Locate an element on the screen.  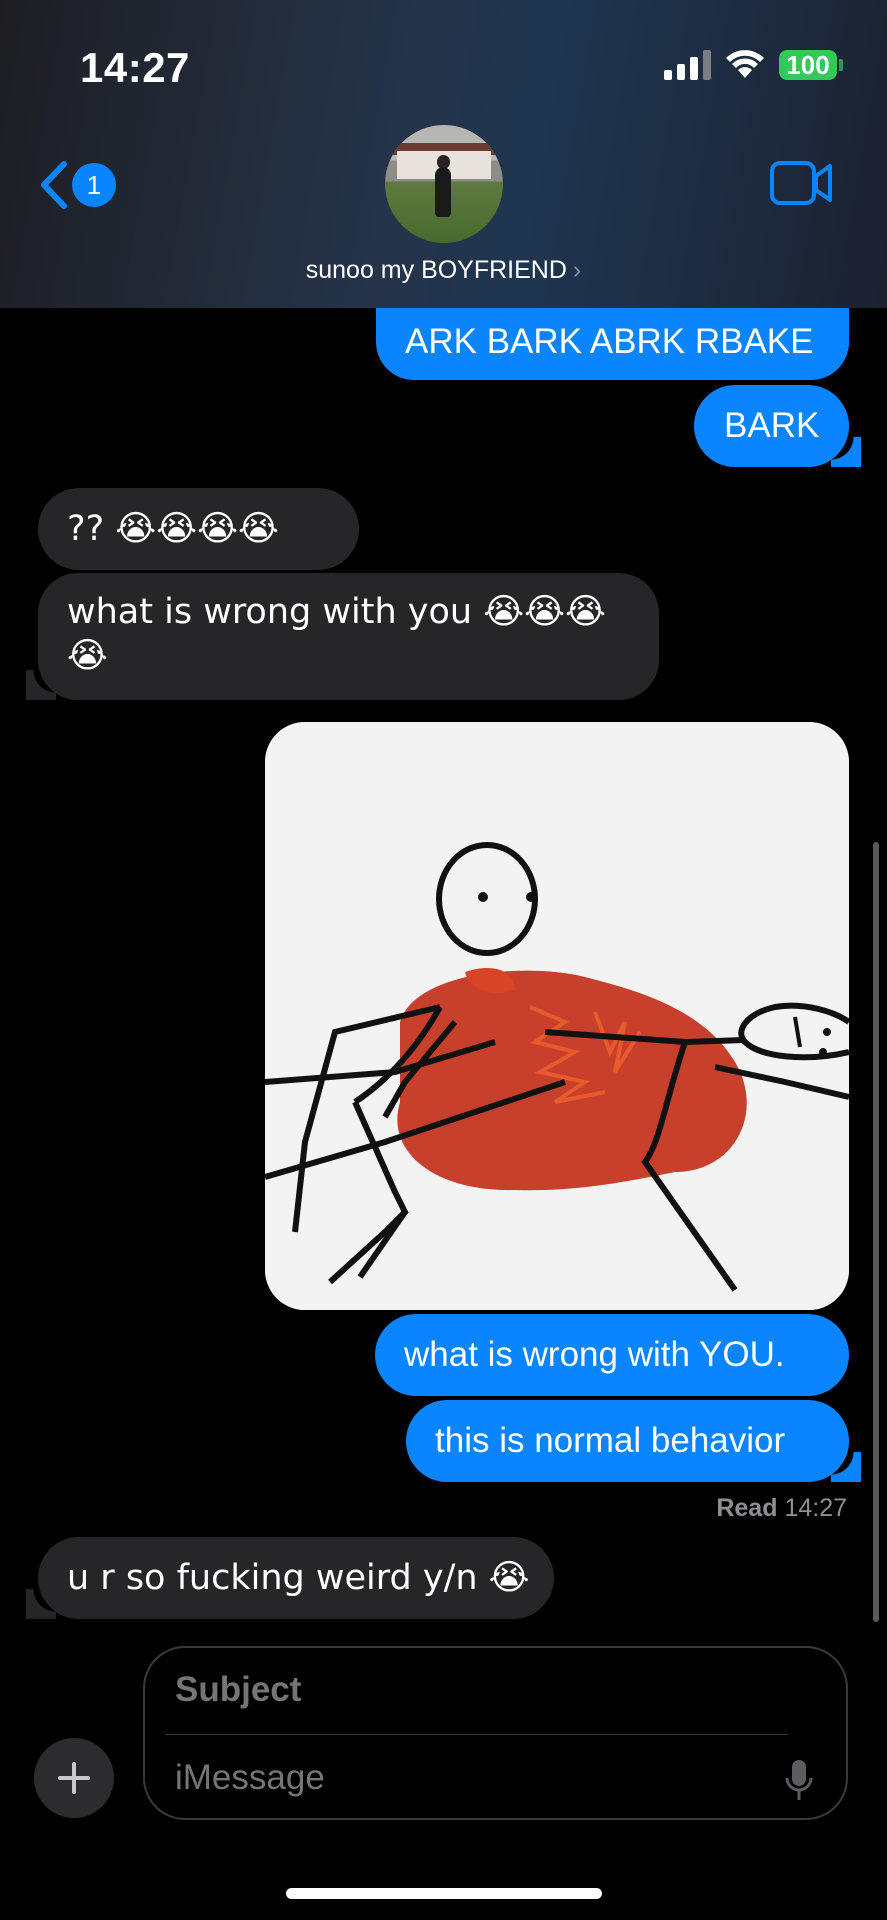
composer-divider is located at coordinates (476, 1734).